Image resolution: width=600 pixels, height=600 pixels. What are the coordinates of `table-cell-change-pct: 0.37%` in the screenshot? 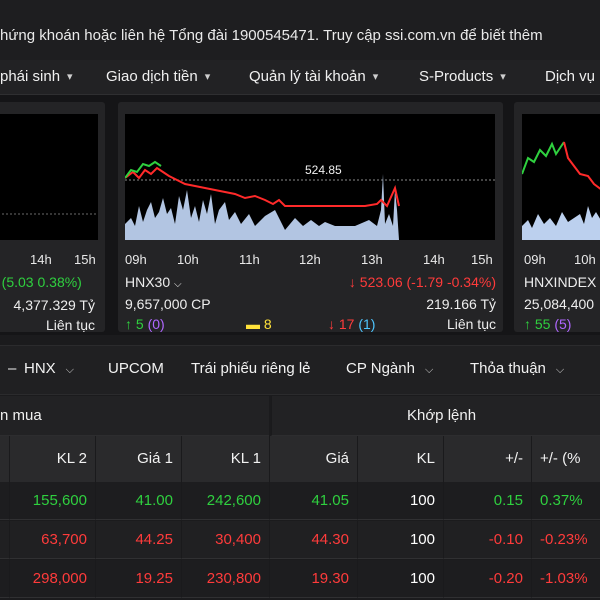 It's located at (566, 501).